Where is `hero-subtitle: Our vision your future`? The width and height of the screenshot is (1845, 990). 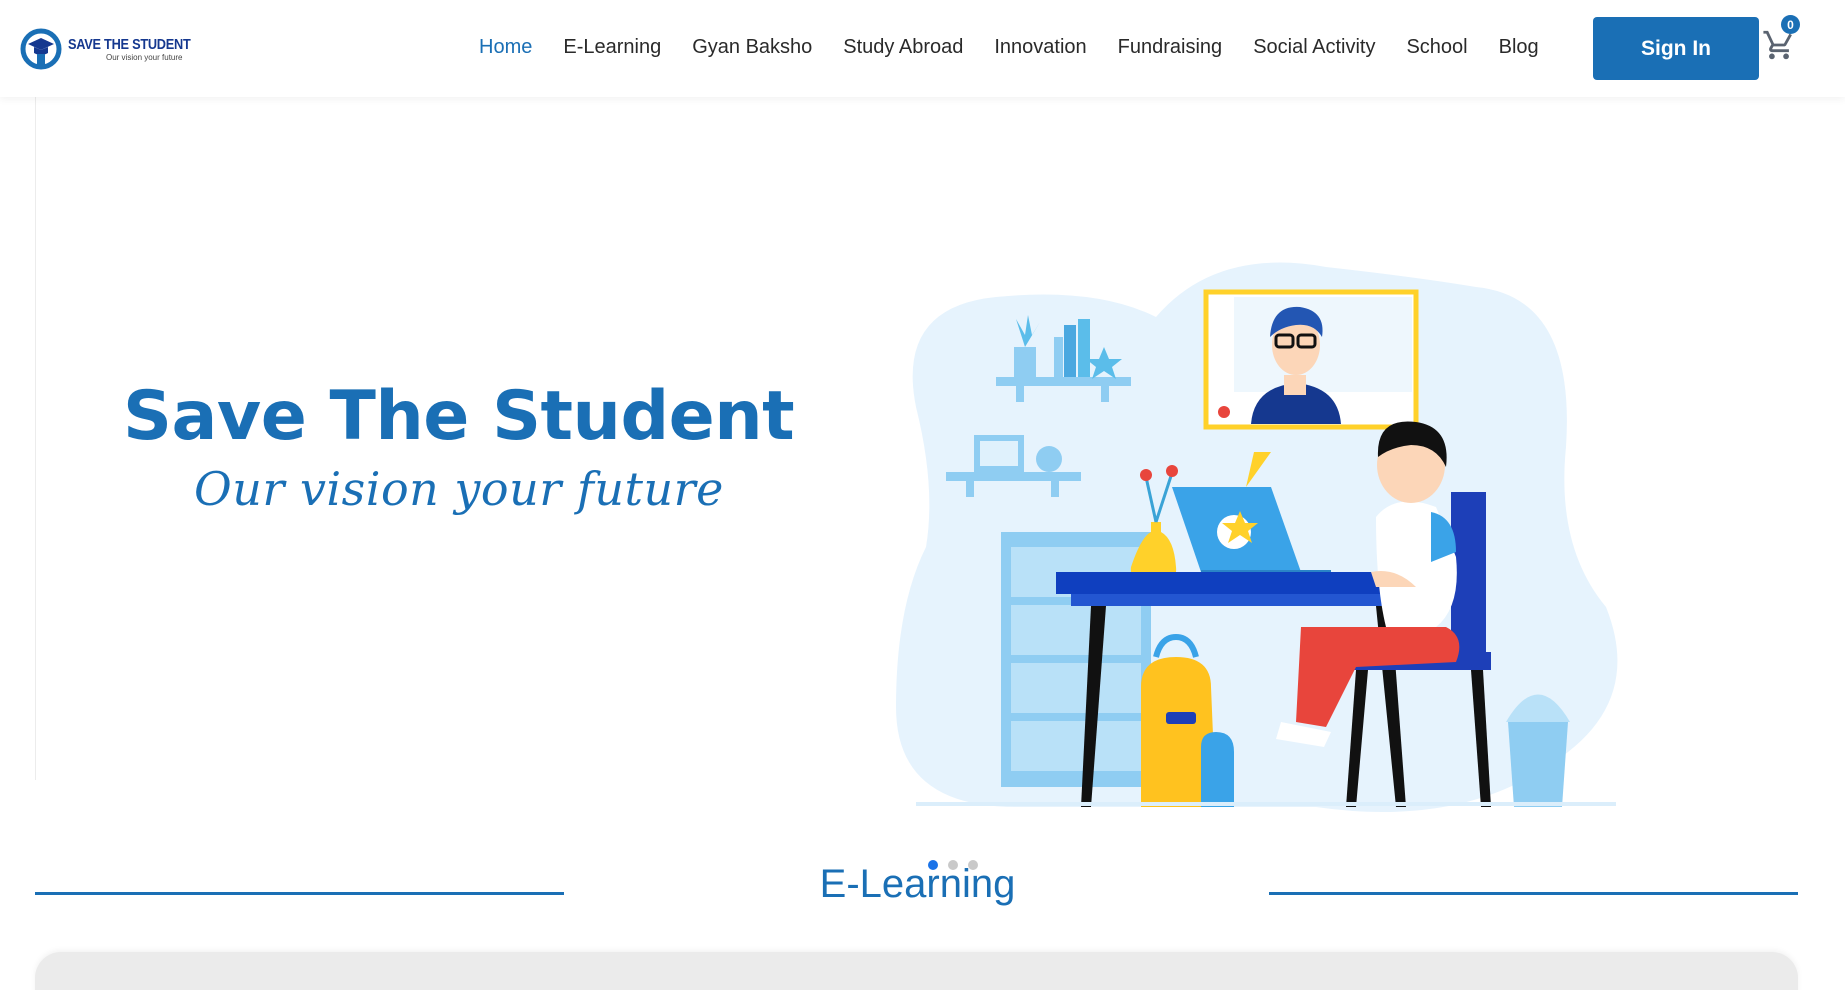 hero-subtitle: Our vision your future is located at coordinates (459, 489).